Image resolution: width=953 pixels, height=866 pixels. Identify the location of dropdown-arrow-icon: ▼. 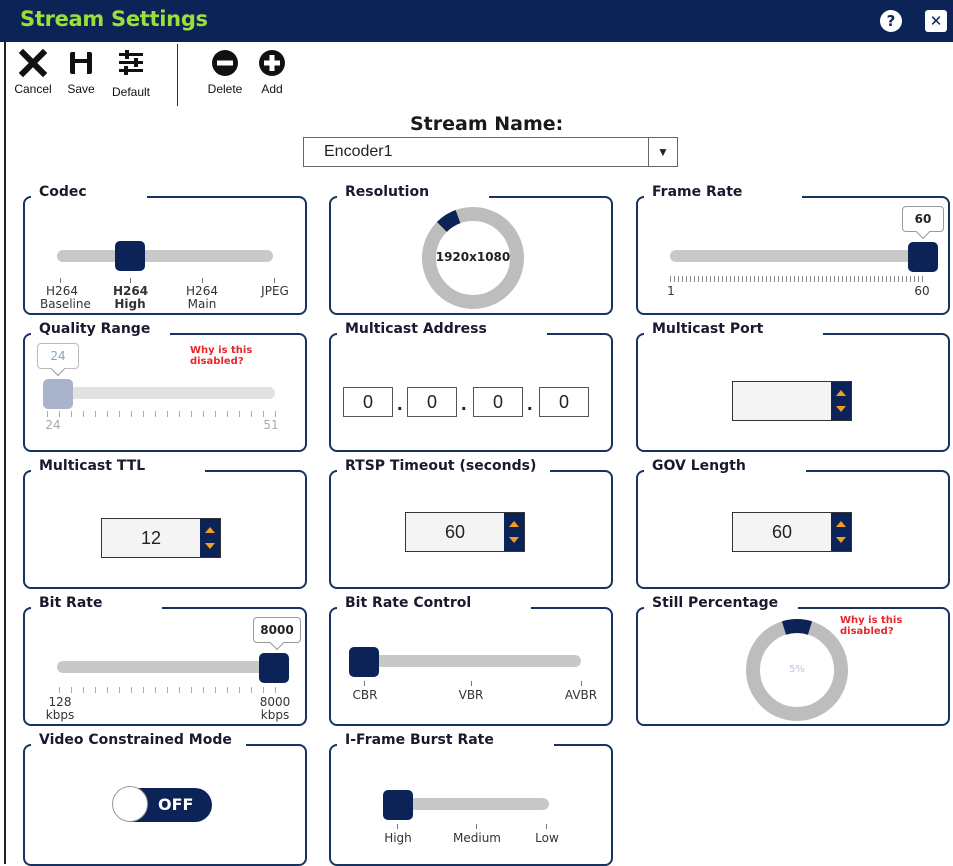
(662, 152).